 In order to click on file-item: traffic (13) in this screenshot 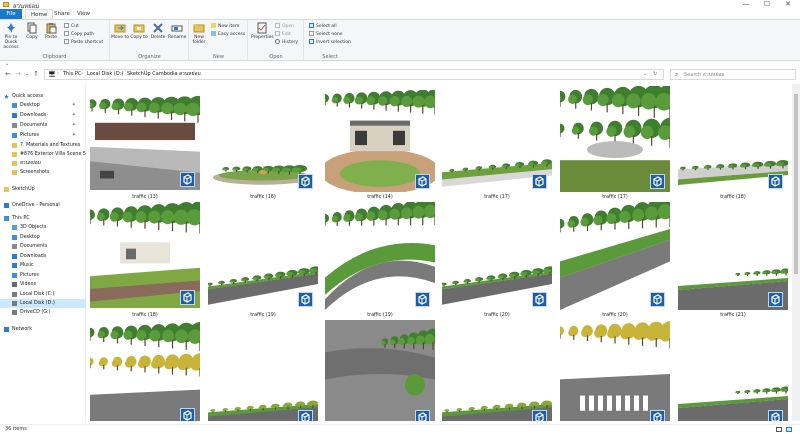, I will do `click(148, 143)`.